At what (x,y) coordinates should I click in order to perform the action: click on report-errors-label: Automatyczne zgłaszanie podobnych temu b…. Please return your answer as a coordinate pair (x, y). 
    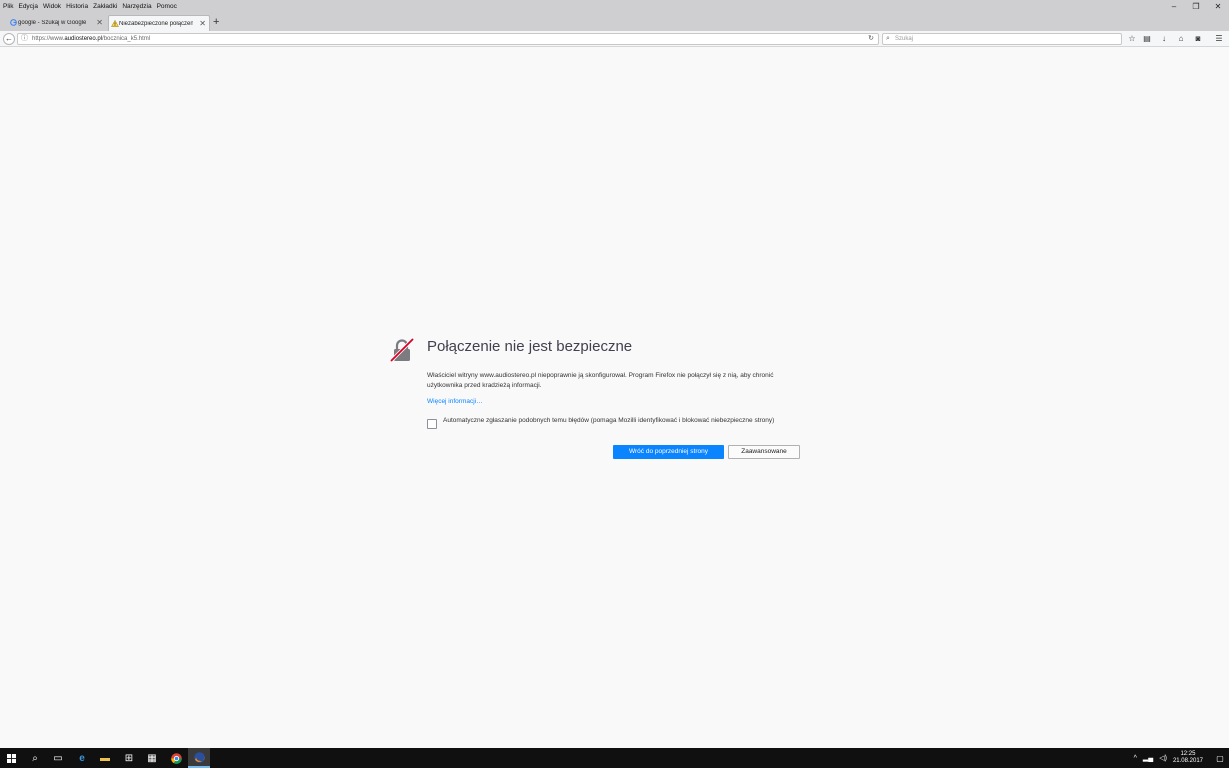
    Looking at the image, I should click on (609, 420).